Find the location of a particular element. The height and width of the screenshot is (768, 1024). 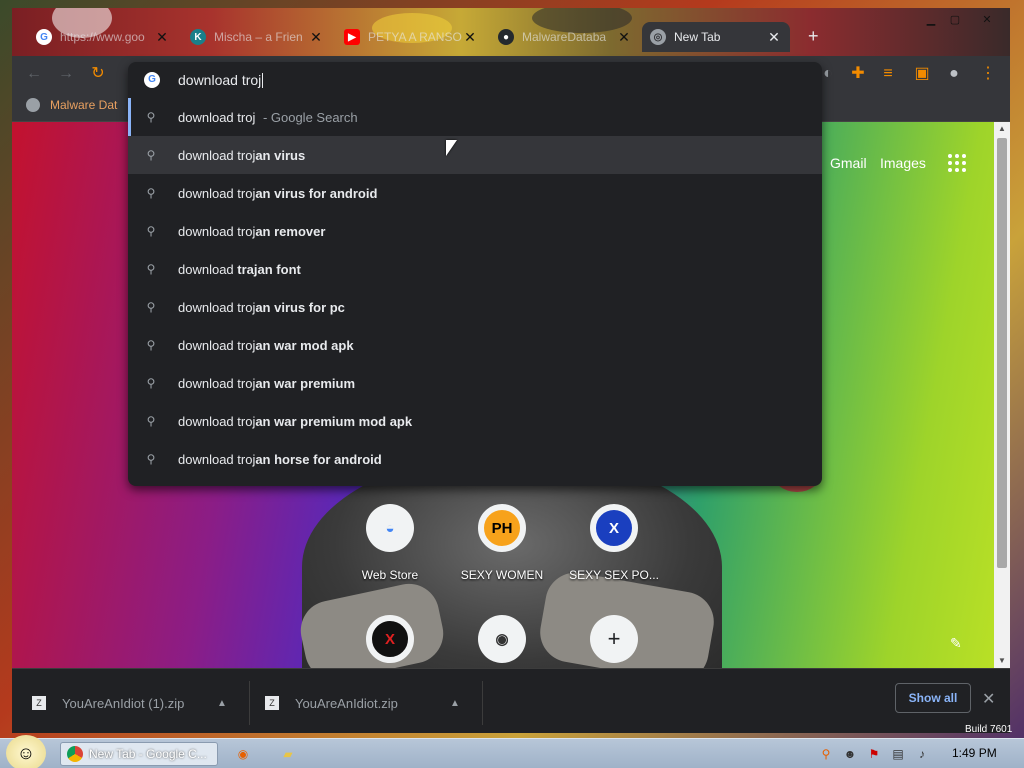

x-red-icon: X is located at coordinates (390, 639).